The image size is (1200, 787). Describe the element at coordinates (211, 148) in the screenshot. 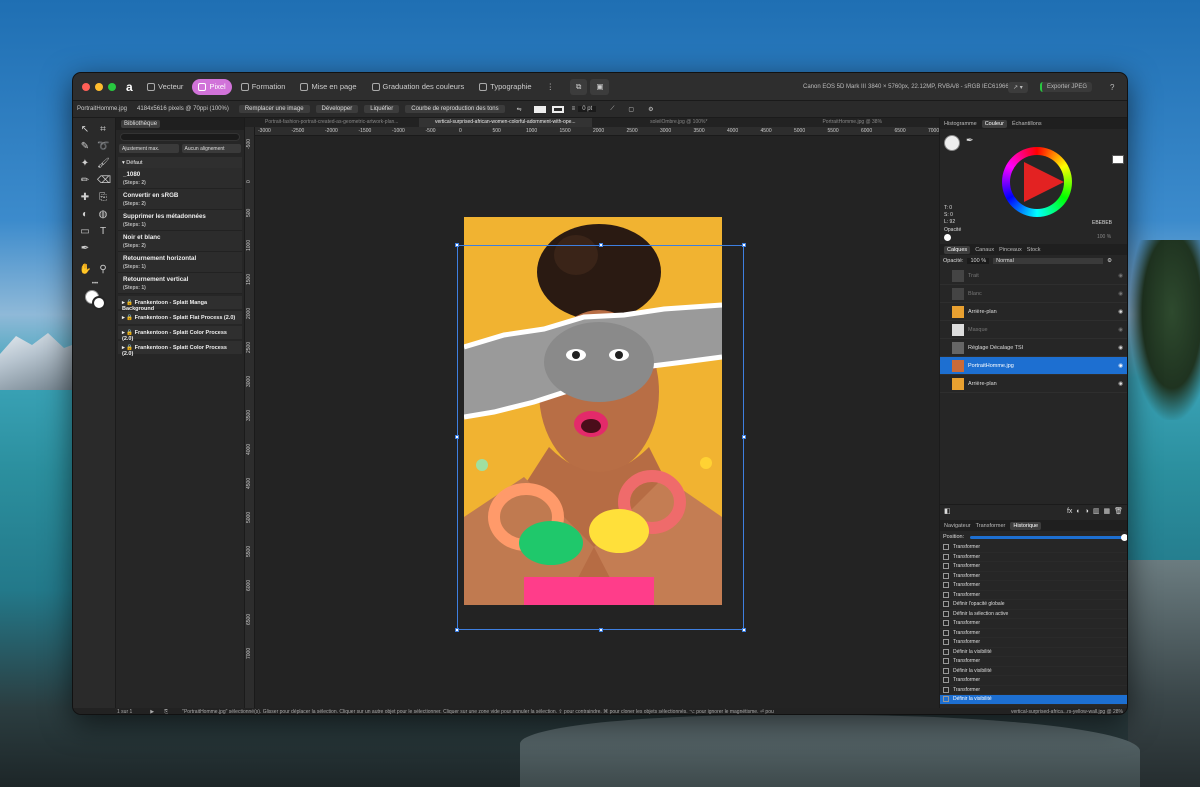

I see `alignment-select: Aucun alignement` at that location.